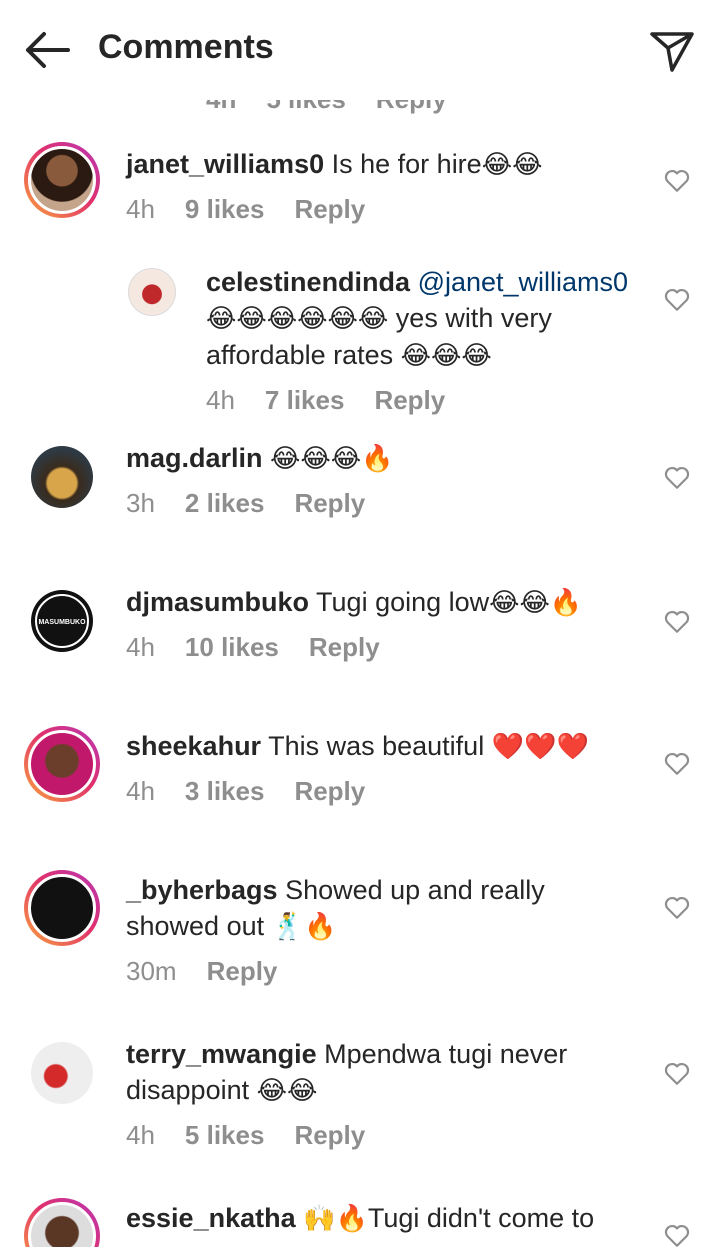 The image size is (720, 1247). What do you see at coordinates (523, 282) in the screenshot?
I see `mention-link: @janet_williams0` at bounding box center [523, 282].